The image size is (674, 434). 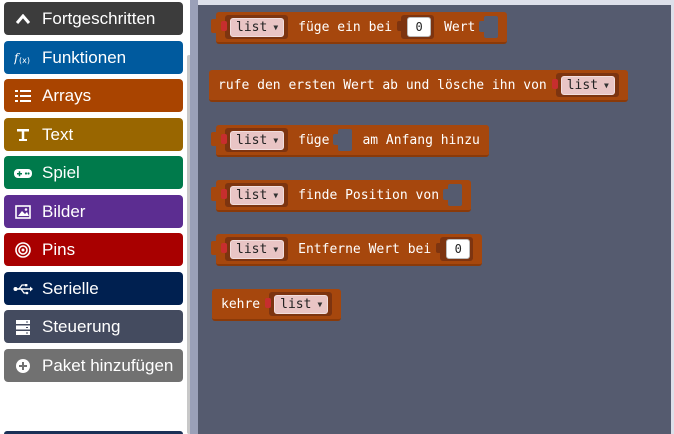 I want to click on block-remove-at: list ▼ Entferne Wert bei 0, so click(x=347, y=250).